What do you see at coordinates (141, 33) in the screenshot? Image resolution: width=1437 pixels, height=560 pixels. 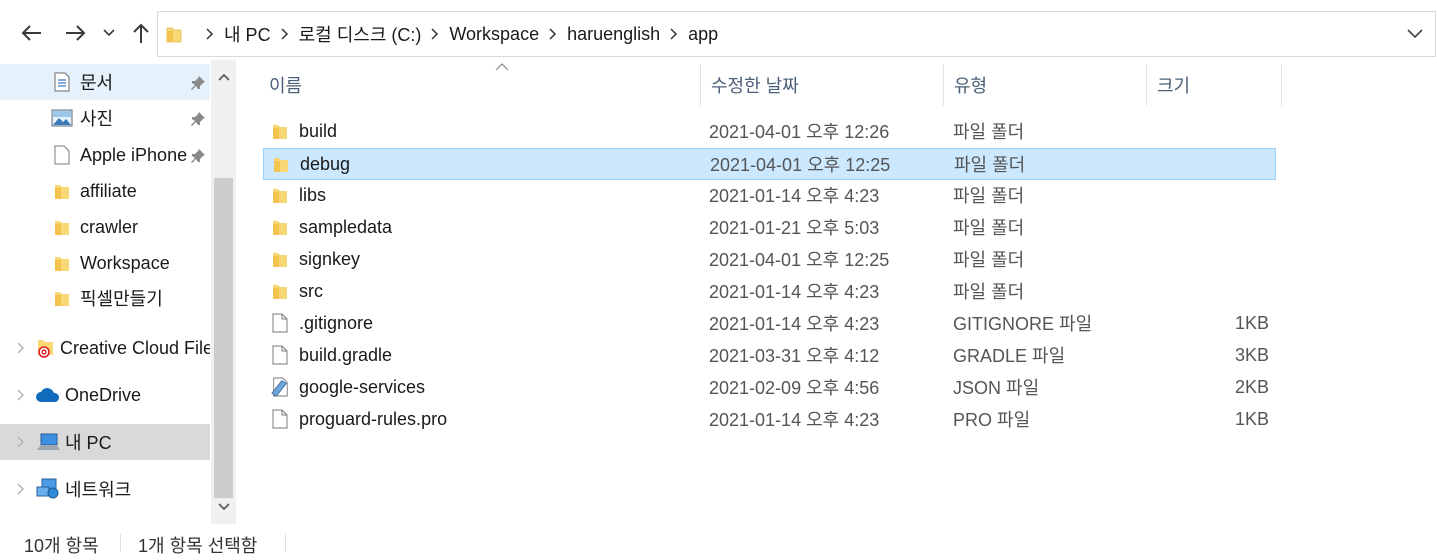 I see `up-button` at bounding box center [141, 33].